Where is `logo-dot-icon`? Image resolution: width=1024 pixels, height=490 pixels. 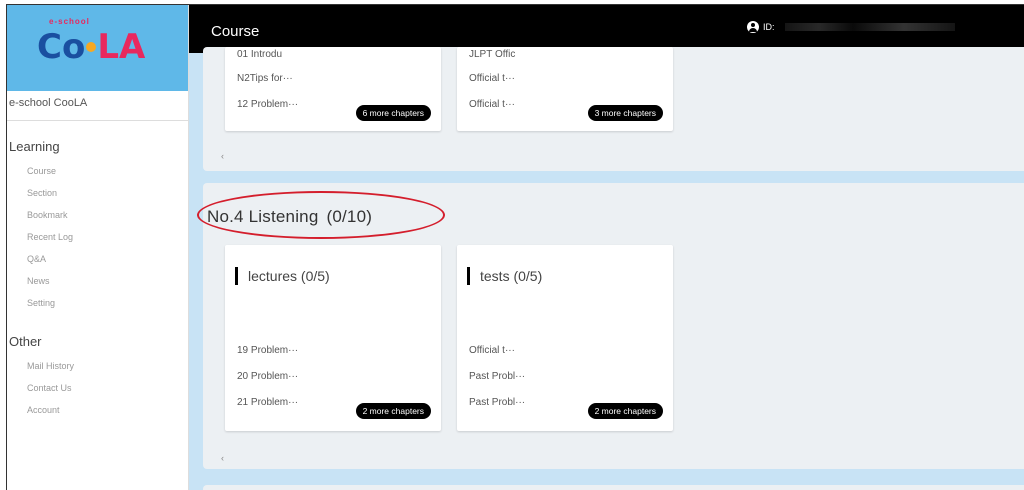
logo-dot-icon is located at coordinates (91, 46).